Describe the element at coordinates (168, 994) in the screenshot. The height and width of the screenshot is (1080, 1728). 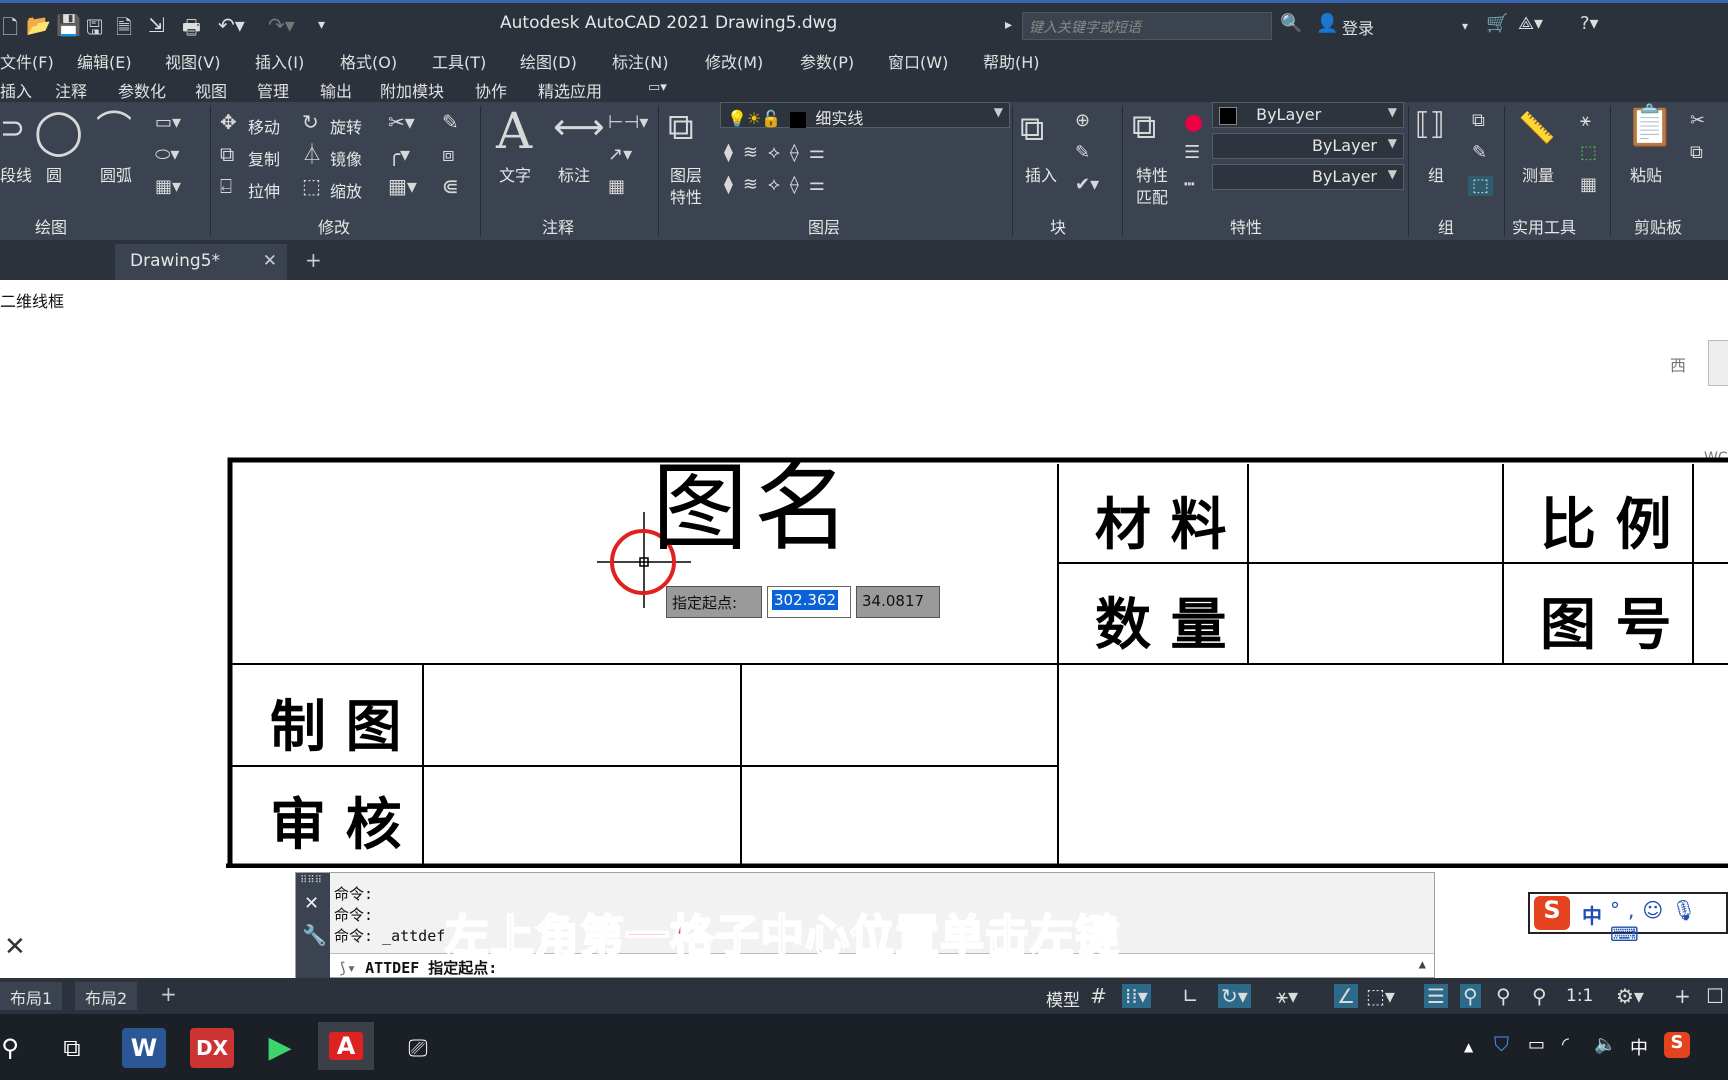
I see `add-layout-icon: +` at that location.